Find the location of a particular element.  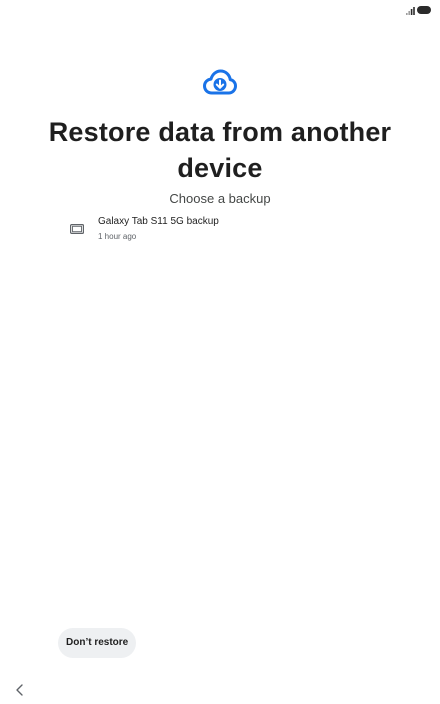

signal-icon is located at coordinates (410, 11).